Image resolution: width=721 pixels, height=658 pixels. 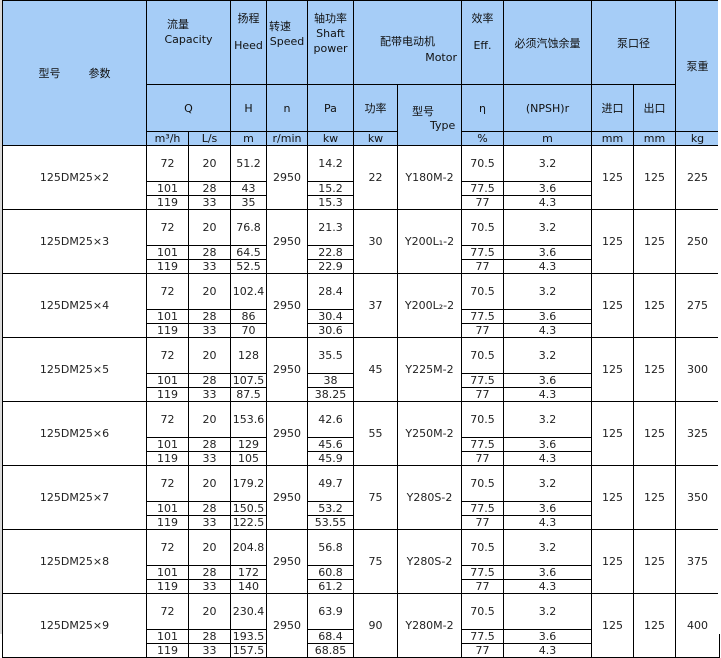 What do you see at coordinates (248, 163) in the screenshot?
I see `head-cell: 51.2` at bounding box center [248, 163].